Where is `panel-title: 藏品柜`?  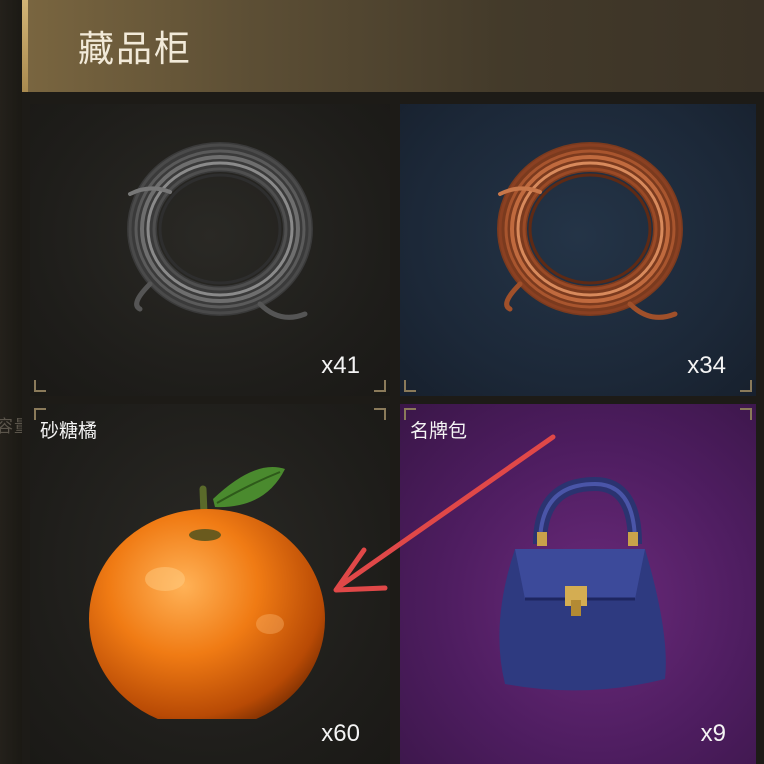
panel-title: 藏品柜 is located at coordinates (135, 49).